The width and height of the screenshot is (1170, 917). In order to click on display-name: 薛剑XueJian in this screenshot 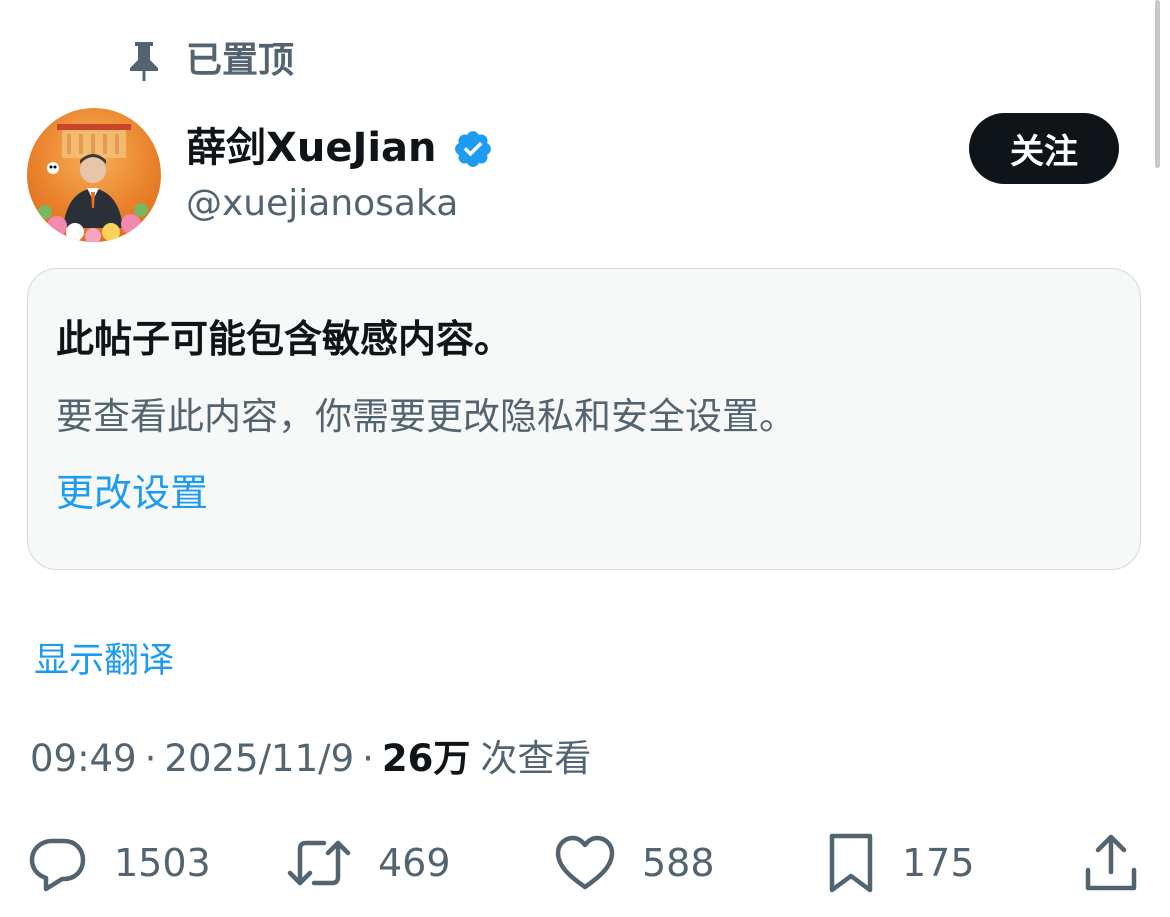, I will do `click(311, 148)`.